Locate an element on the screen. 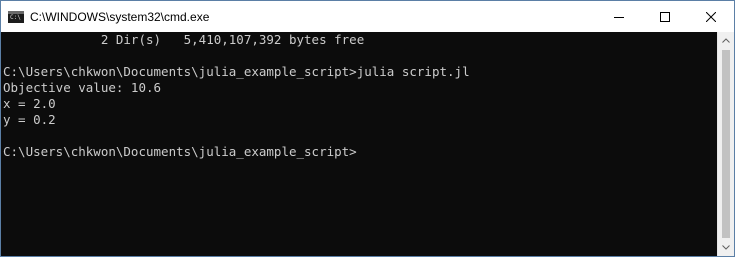 The height and width of the screenshot is (257, 735). cmd-icon-label: C:\ is located at coordinates (15, 17).